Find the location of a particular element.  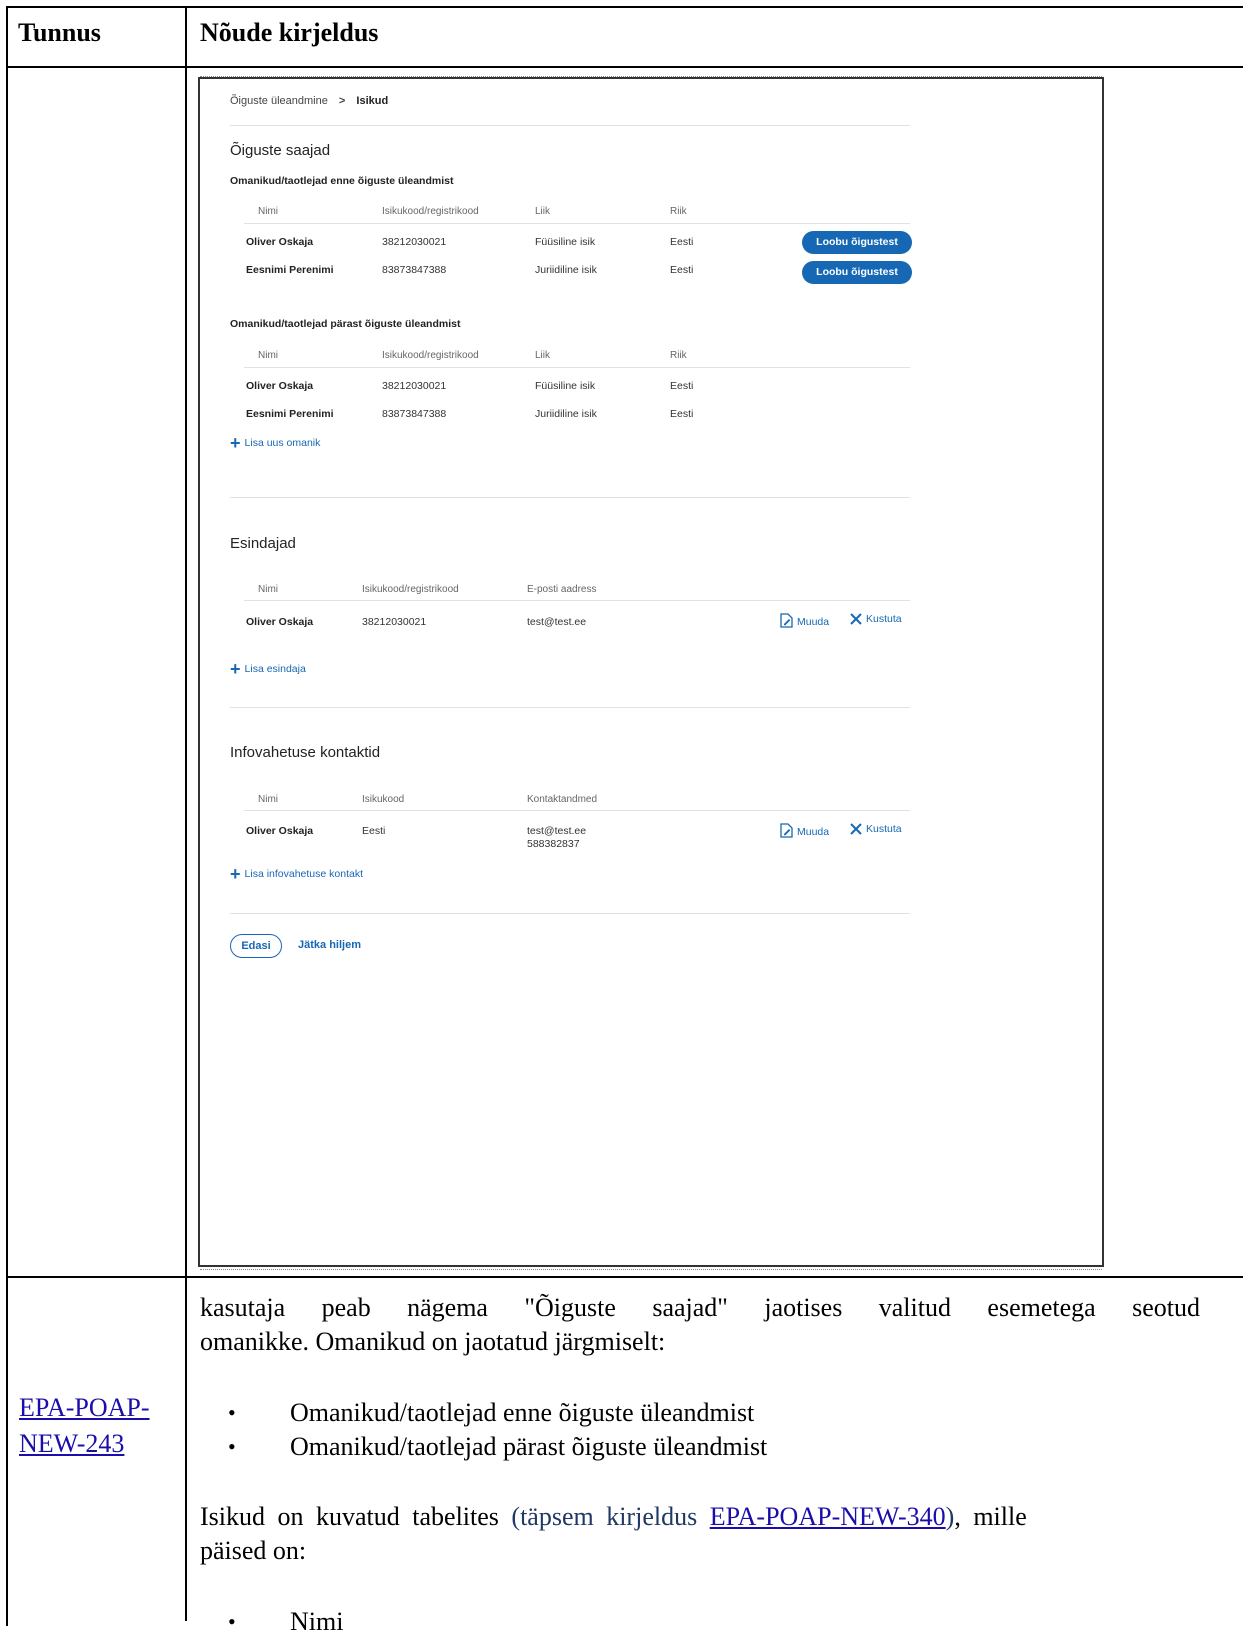

p2-start: Isikud on kuvatud tabelites is located at coordinates (349, 1516).